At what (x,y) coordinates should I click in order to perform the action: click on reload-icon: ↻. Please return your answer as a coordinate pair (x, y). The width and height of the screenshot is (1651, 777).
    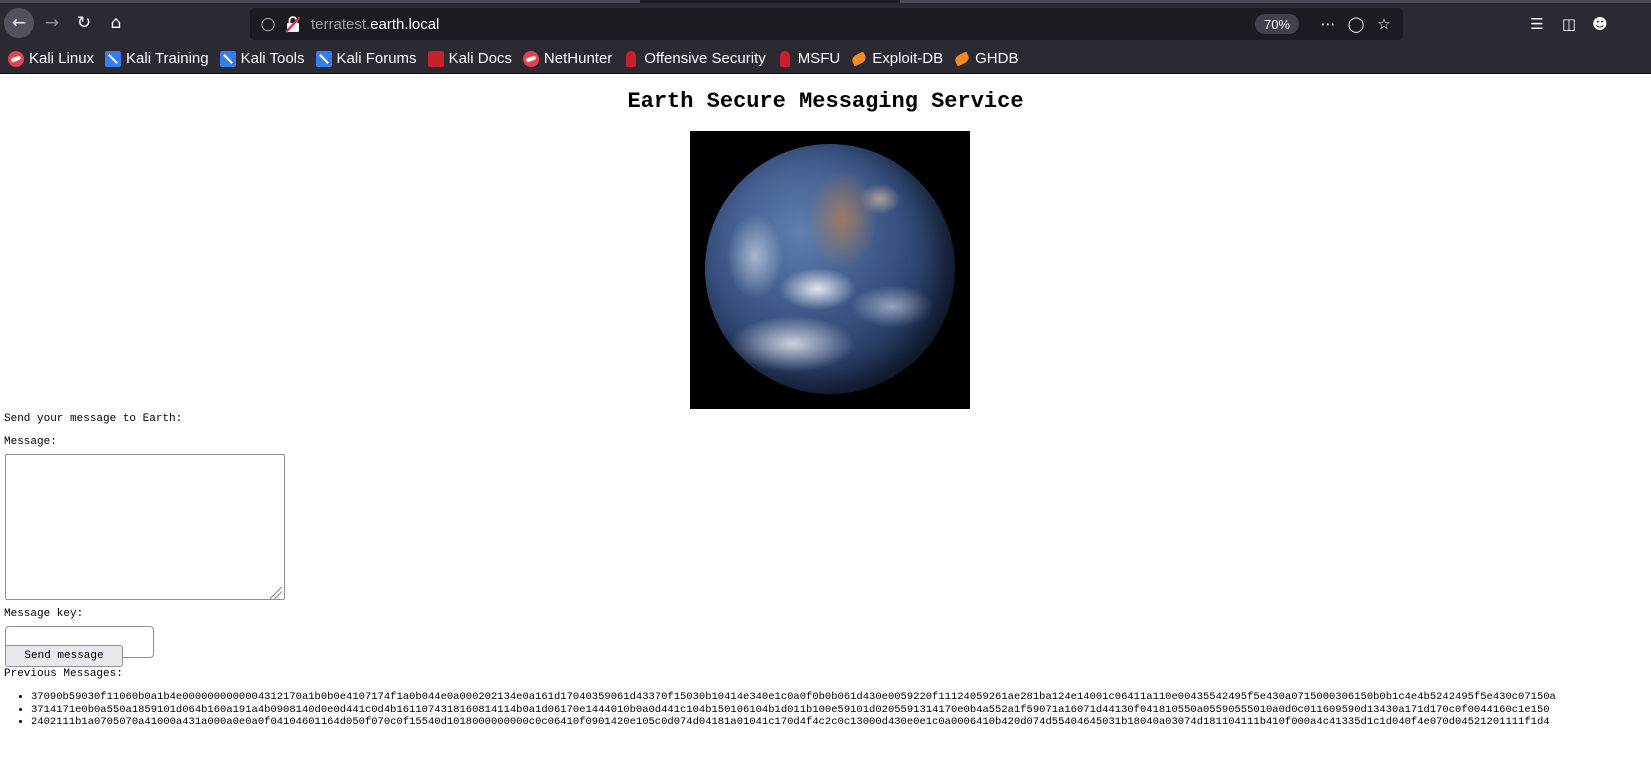
    Looking at the image, I should click on (84, 23).